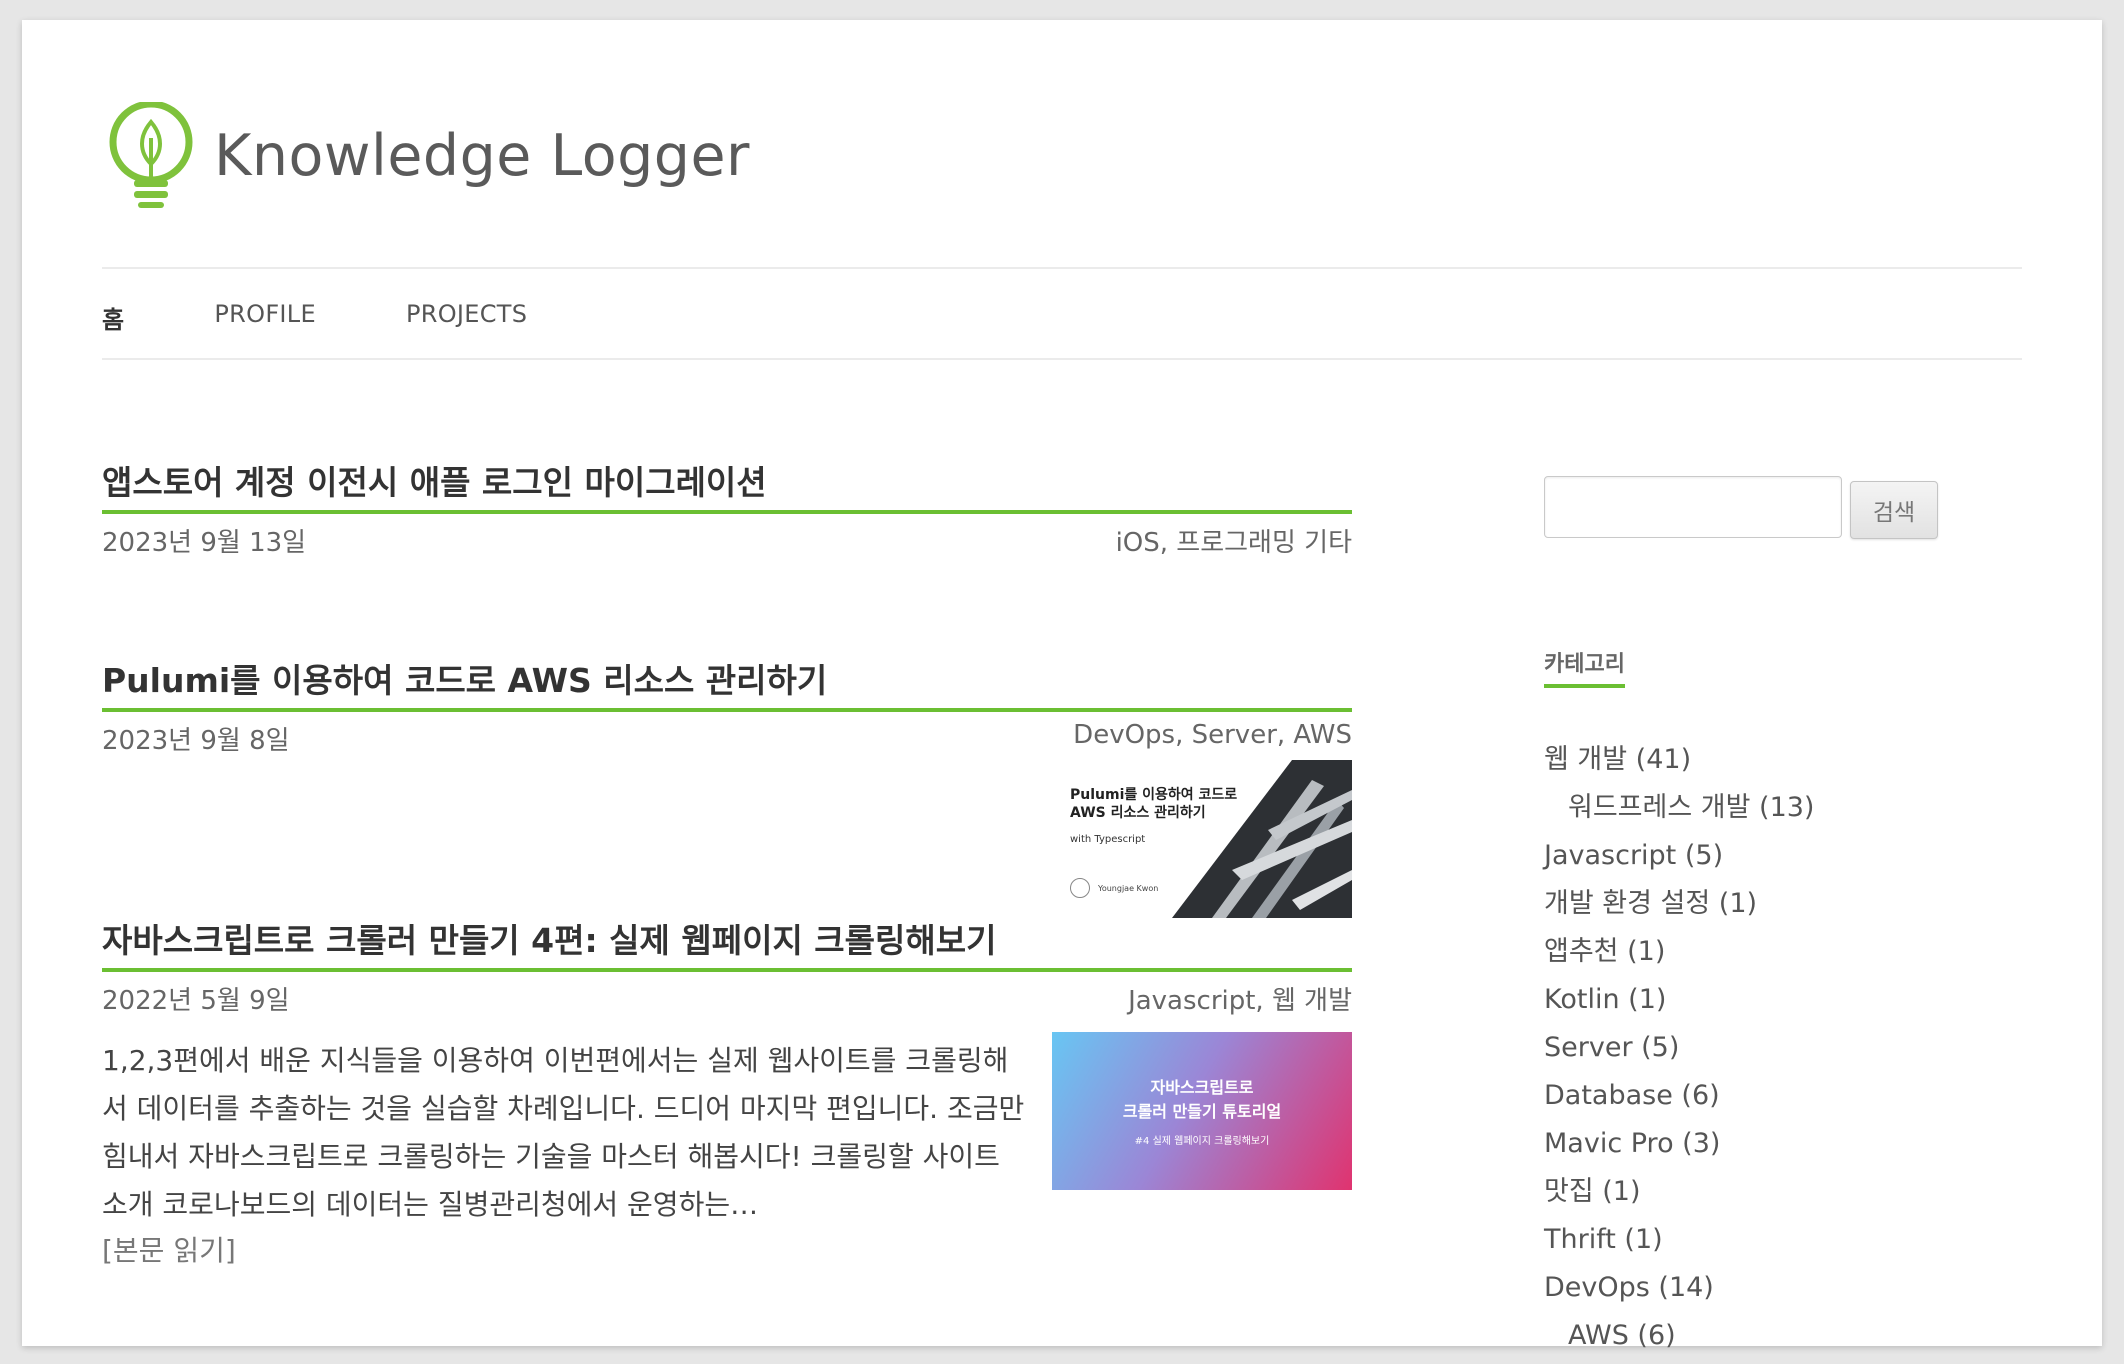 The height and width of the screenshot is (1364, 2124). What do you see at coordinates (727, 998) in the screenshot?
I see `post-meta: 2022년 5월 9일 Javascript, 웹 개발` at bounding box center [727, 998].